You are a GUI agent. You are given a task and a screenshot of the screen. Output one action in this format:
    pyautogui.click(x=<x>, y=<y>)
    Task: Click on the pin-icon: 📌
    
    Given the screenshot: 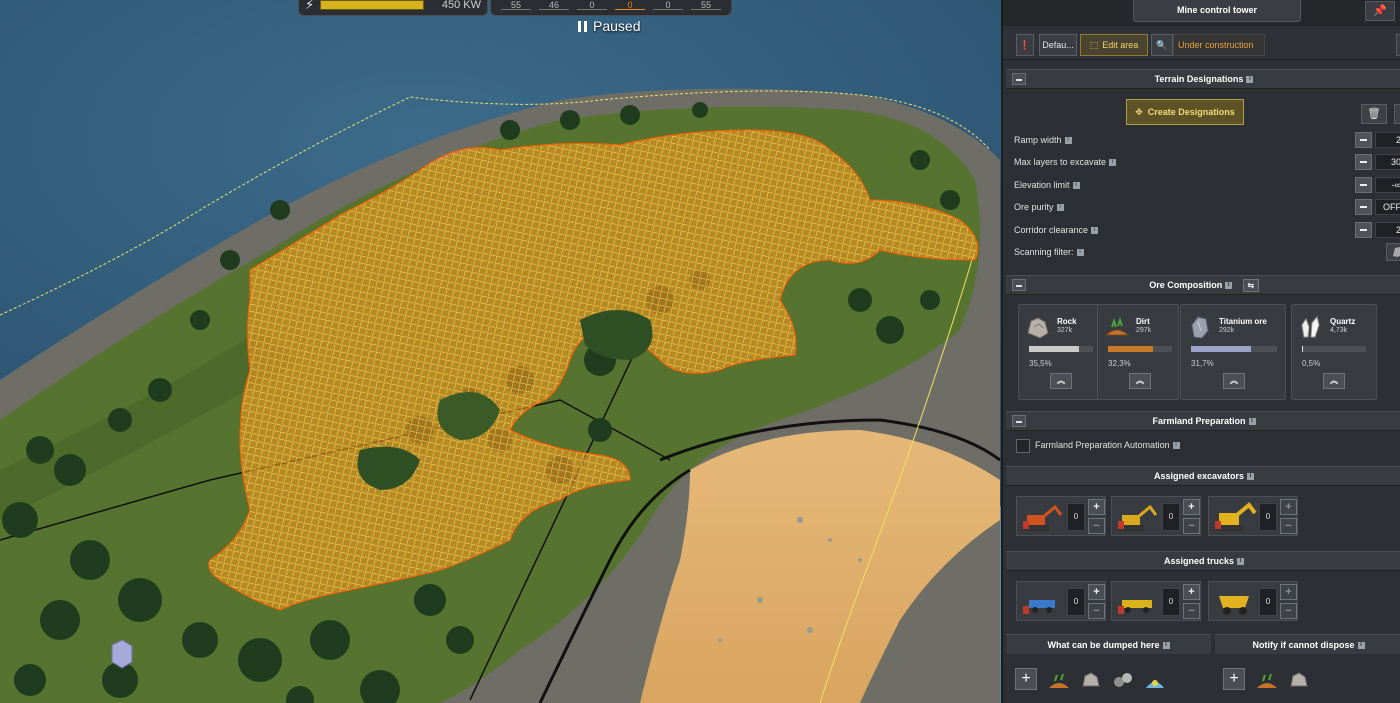 What is the action you would take?
    pyautogui.click(x=1380, y=11)
    